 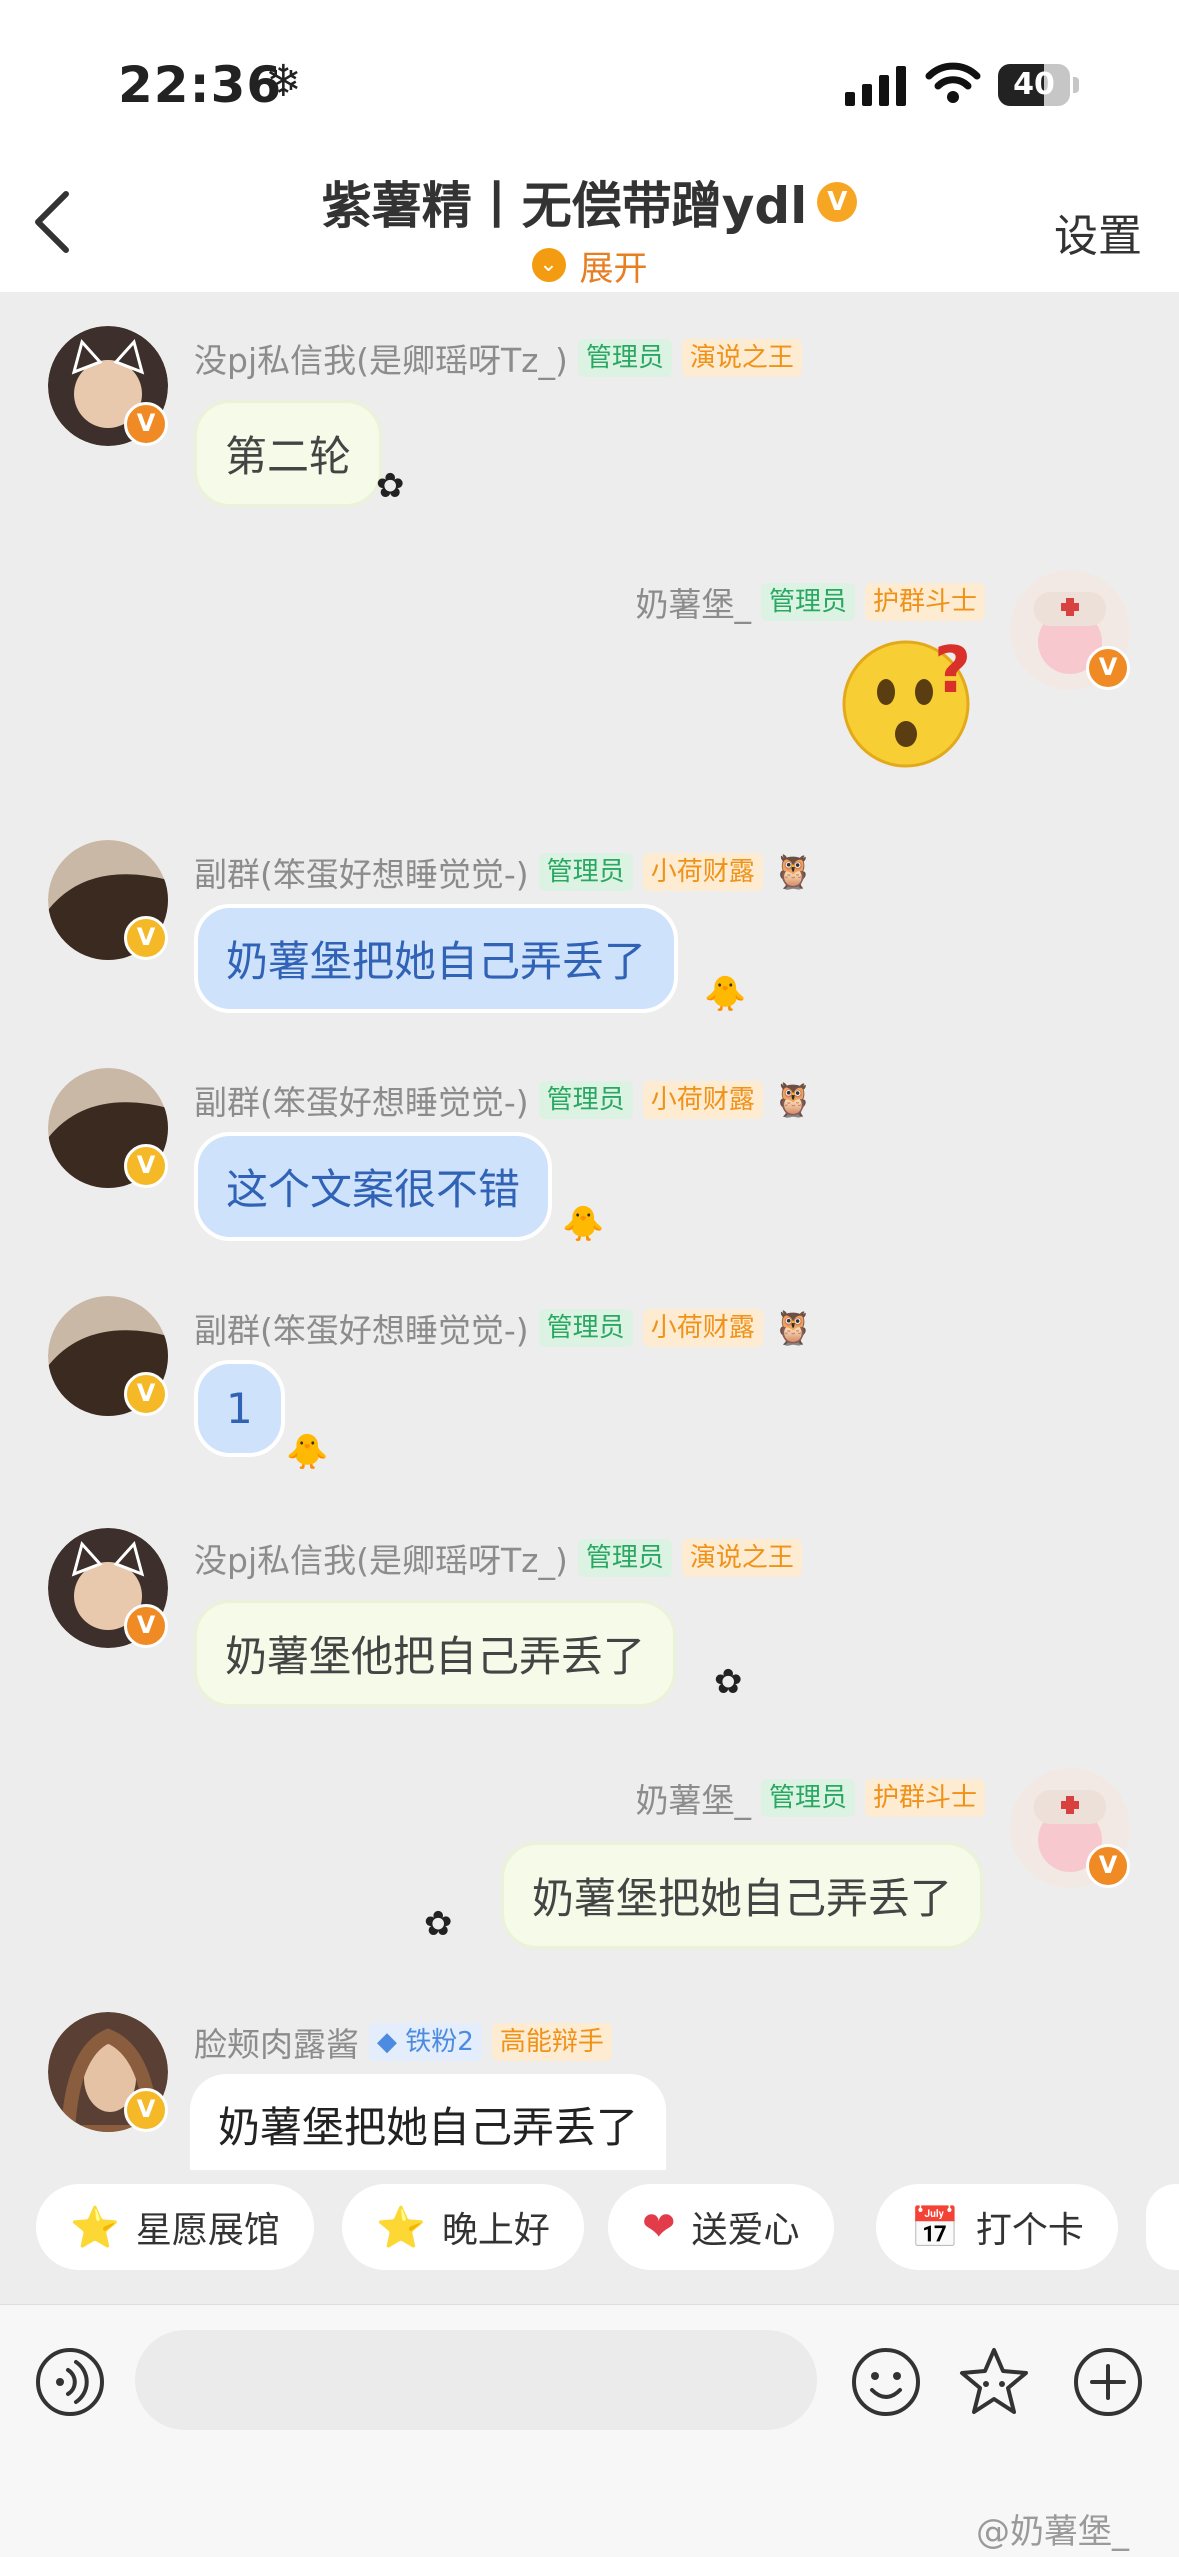 I want to click on expand-button: ⌄ 展开, so click(x=589, y=265).